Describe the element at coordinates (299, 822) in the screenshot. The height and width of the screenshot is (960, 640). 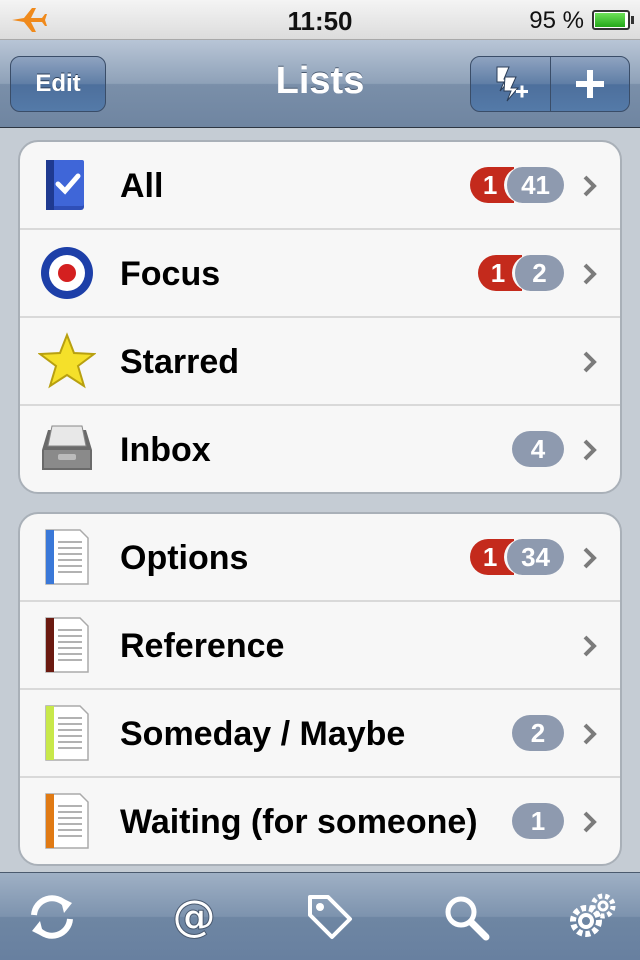
I see `list-item-label: Waiting (for someone)` at that location.